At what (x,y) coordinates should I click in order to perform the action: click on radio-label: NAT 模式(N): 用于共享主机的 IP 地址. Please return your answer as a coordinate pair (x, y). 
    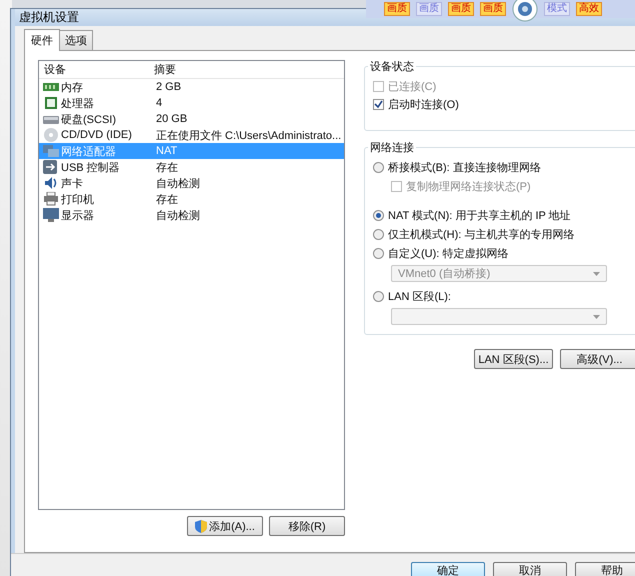
    Looking at the image, I should click on (479, 215).